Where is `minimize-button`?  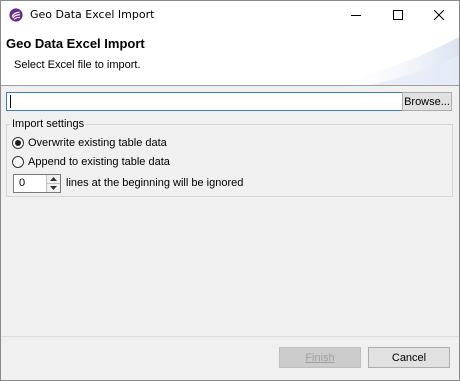
minimize-button is located at coordinates (356, 15).